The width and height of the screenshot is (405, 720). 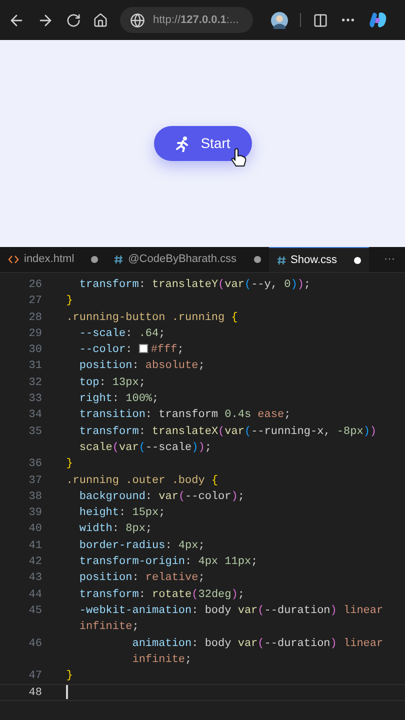 What do you see at coordinates (187, 259) in the screenshot?
I see `editor-tab: @CodeByBharath.css` at bounding box center [187, 259].